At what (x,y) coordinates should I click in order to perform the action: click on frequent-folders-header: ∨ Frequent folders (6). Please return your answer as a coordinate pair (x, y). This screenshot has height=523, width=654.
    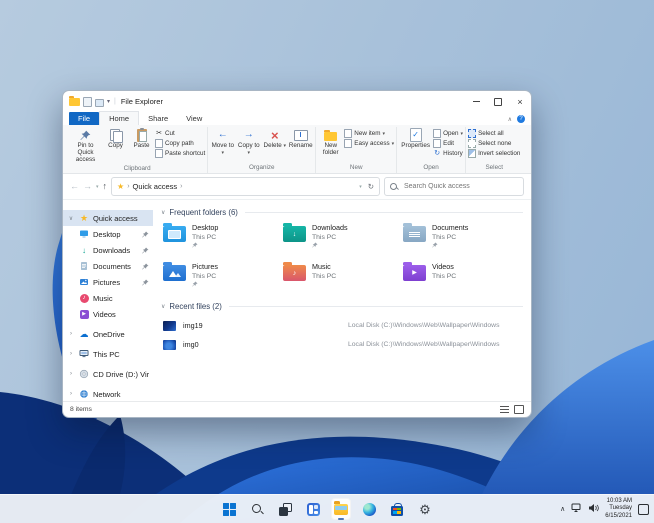
    Looking at the image, I should click on (342, 212).